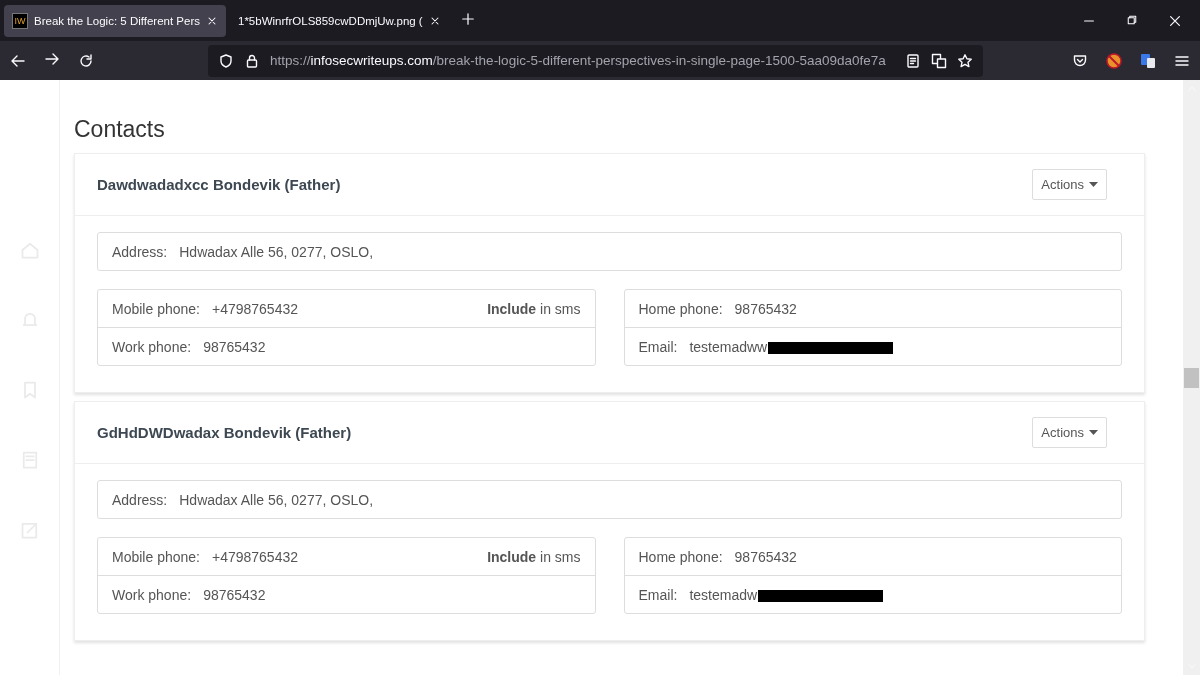  I want to click on contact-name: Dawdwadadxcc Bondevik (Father), so click(219, 184).